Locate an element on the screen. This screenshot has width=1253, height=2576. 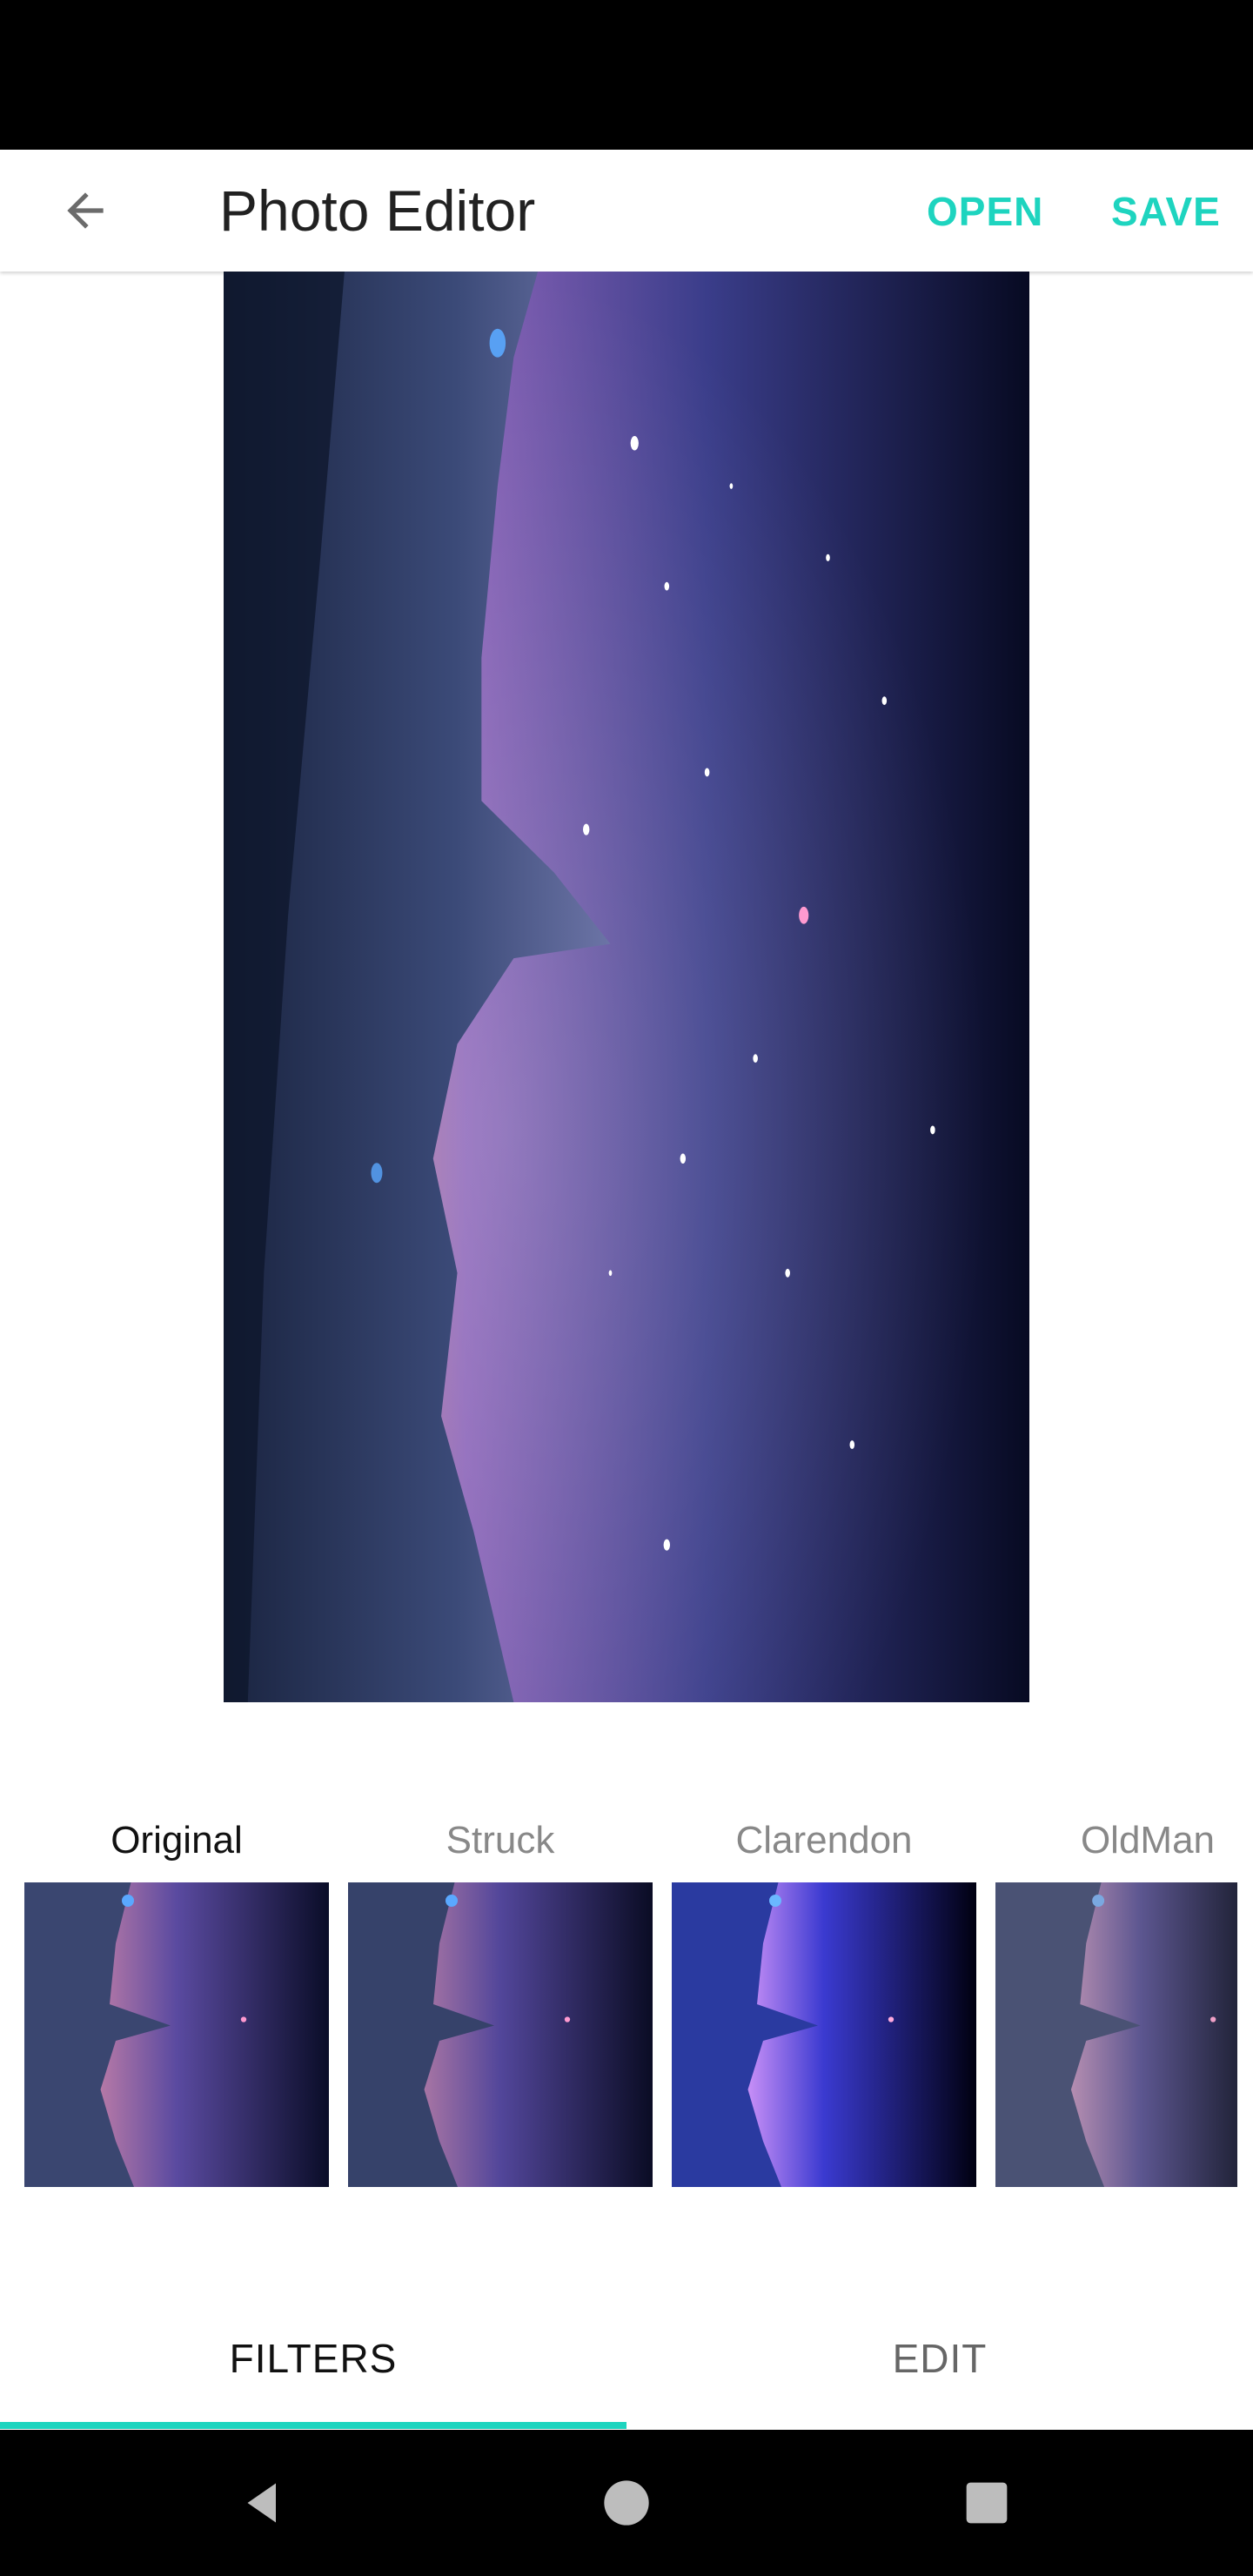
status-bar is located at coordinates (626, 75).